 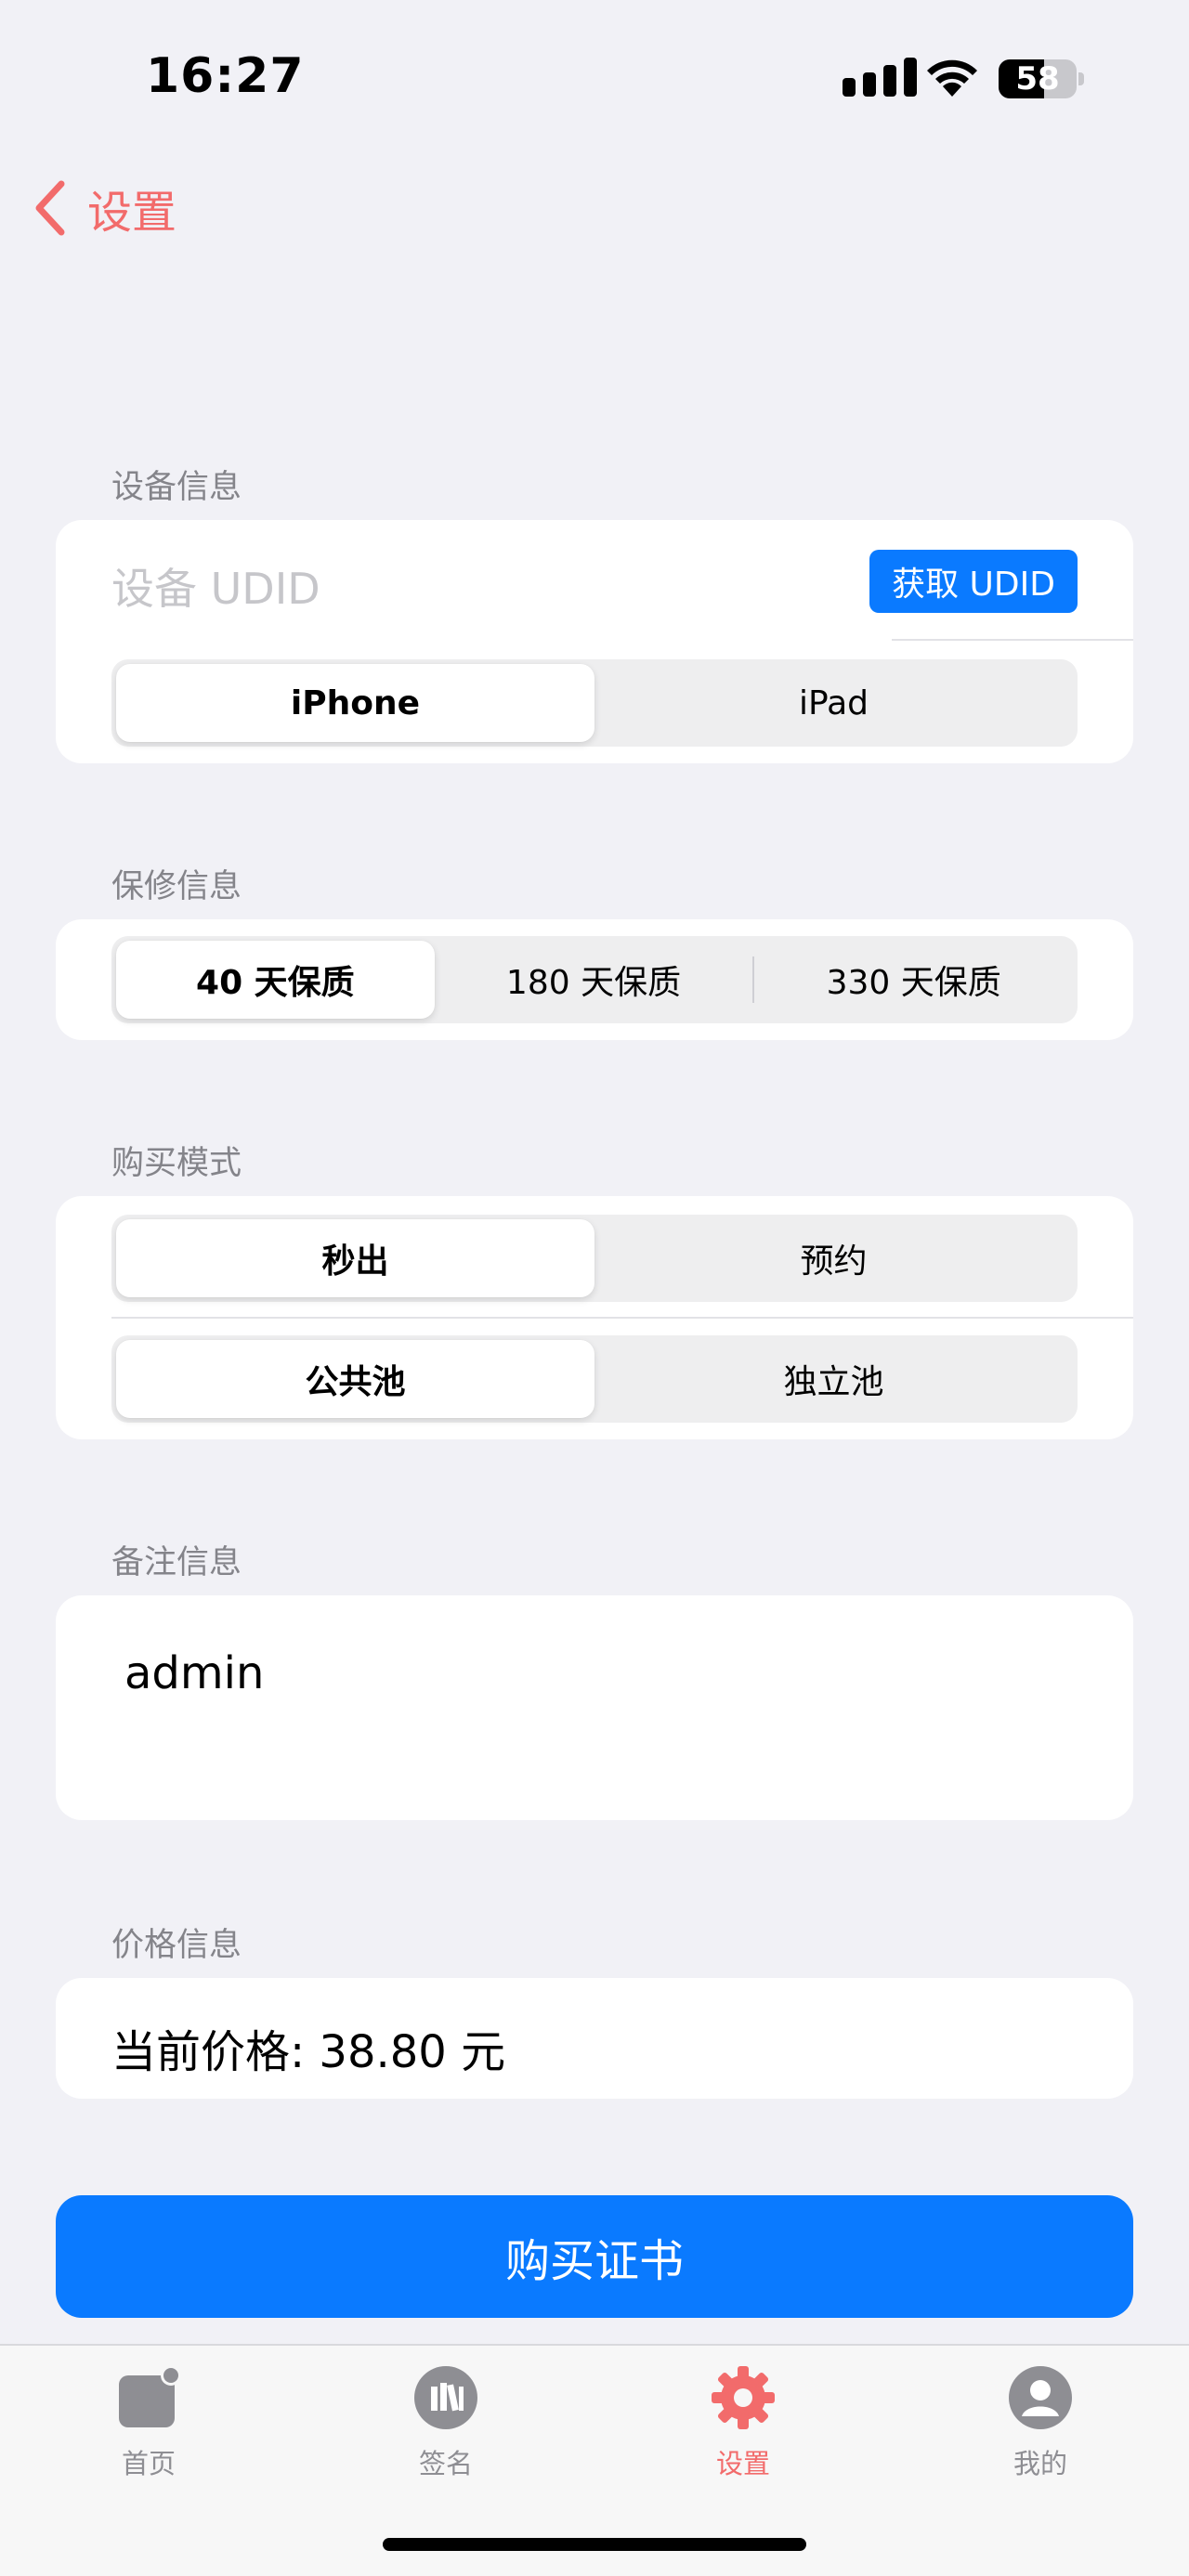 I want to click on warranty-card: 40 天保质 180 天保质 330 天保质, so click(x=594, y=980).